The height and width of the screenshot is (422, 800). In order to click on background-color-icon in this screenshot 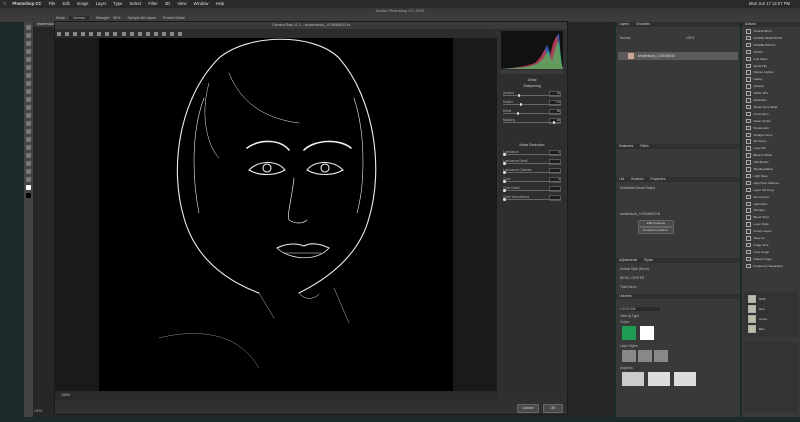, I will do `click(28, 195)`.